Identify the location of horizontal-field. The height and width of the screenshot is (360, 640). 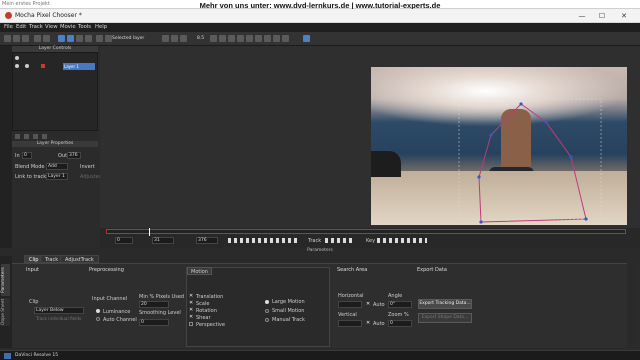
(350, 304).